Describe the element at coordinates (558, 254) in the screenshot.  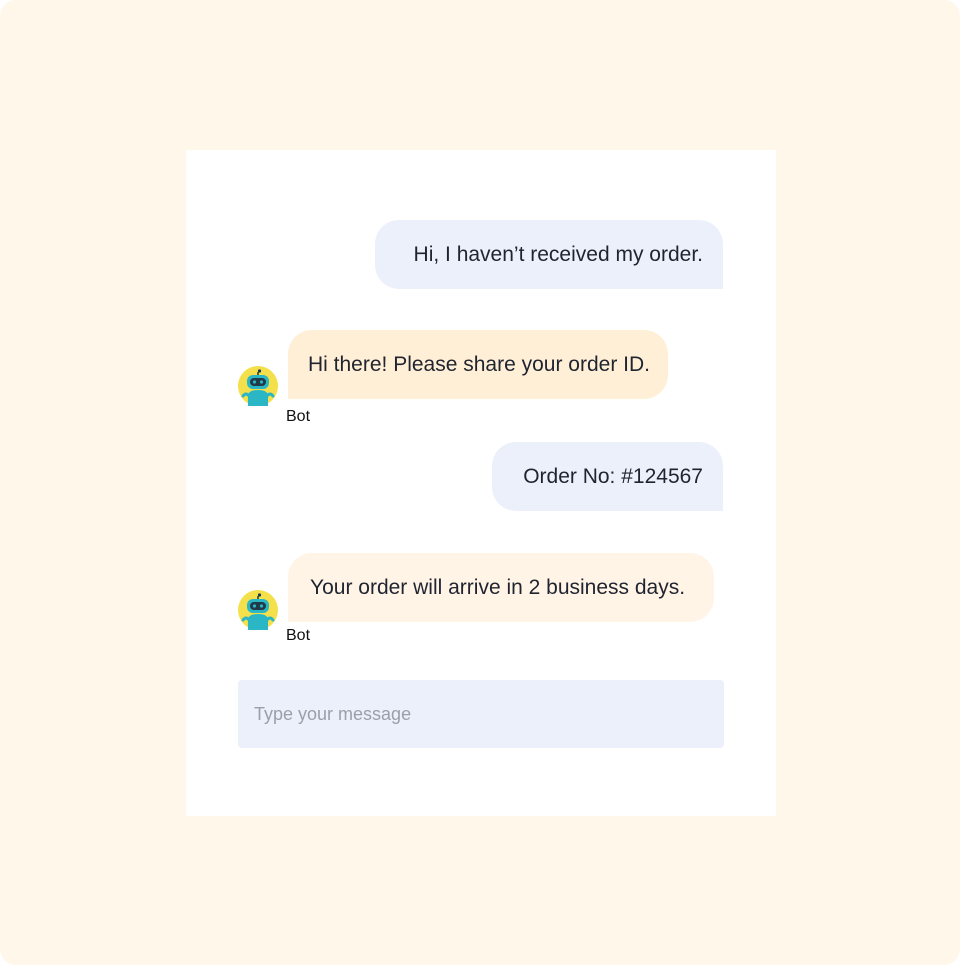
I see `message-text: Hi, I haven’t received my order.` at that location.